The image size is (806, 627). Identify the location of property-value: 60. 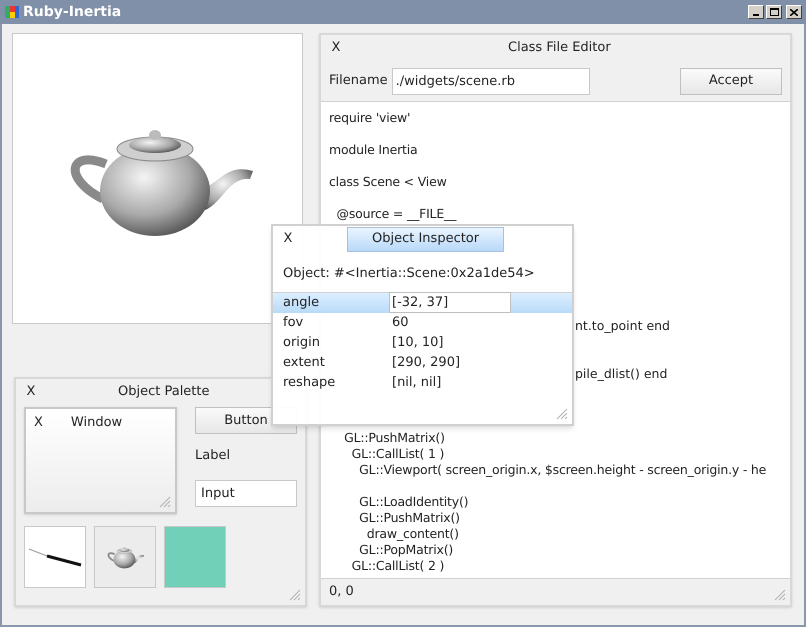
(400, 323).